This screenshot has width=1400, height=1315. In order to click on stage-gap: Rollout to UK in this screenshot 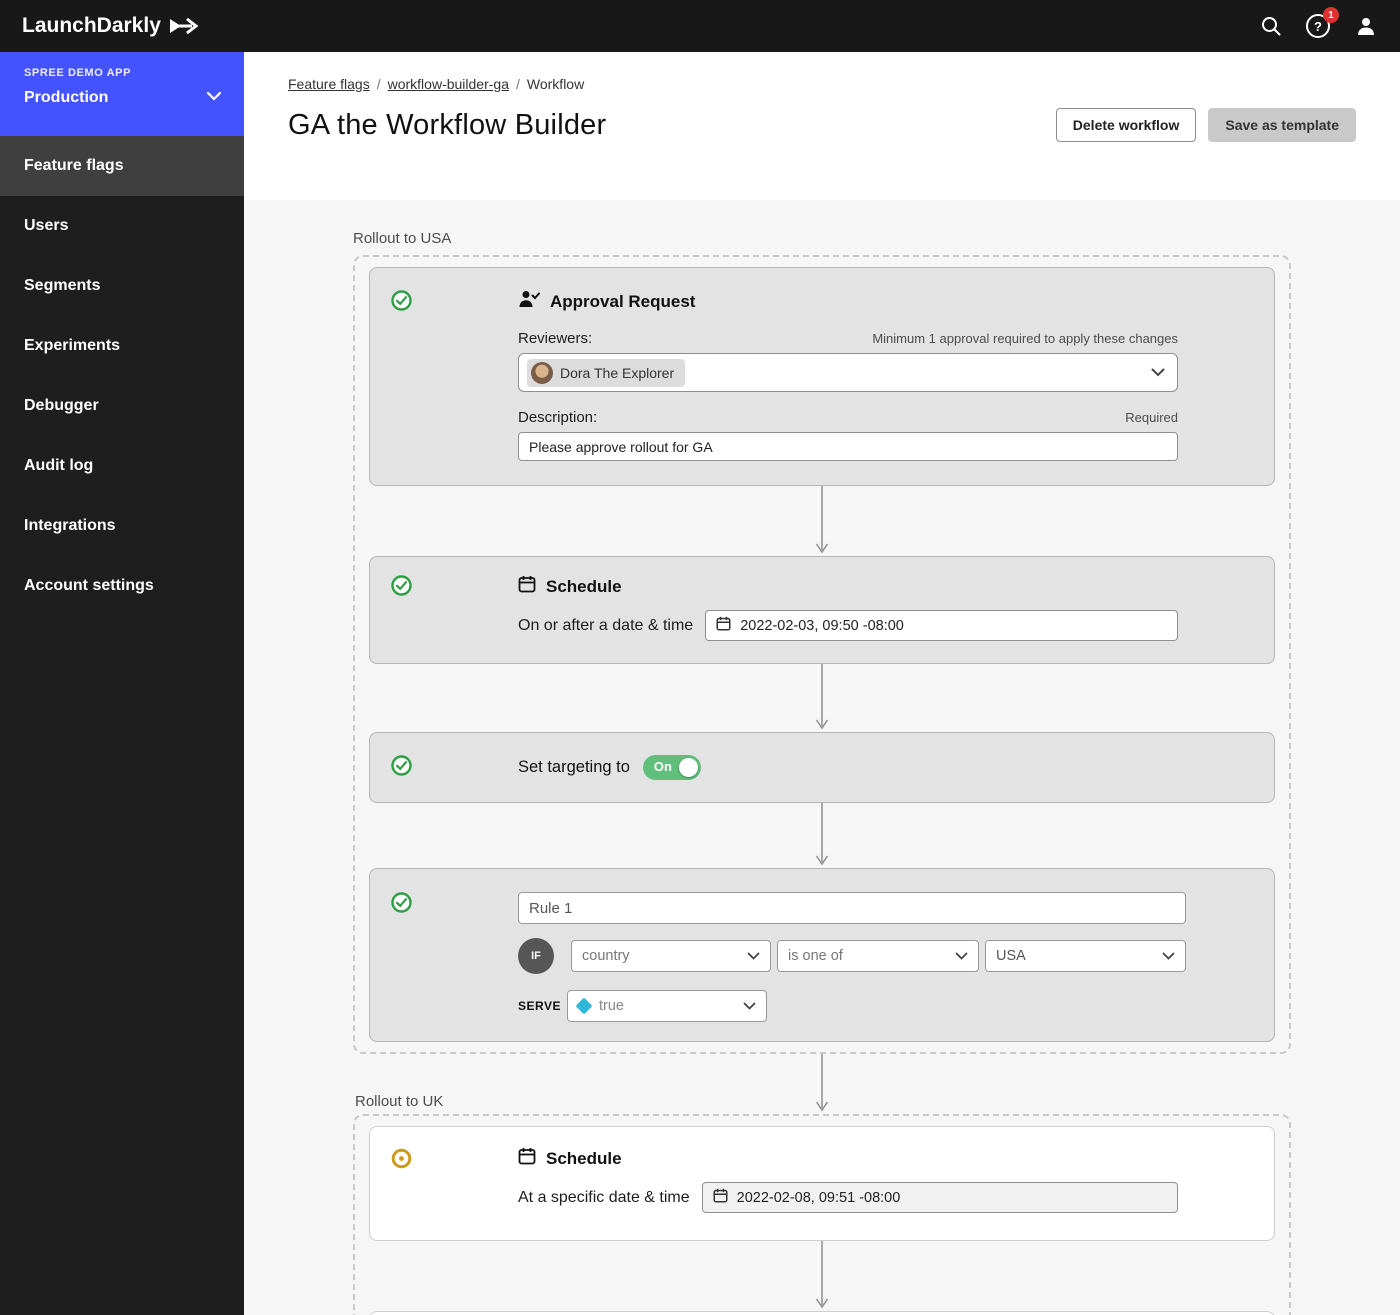, I will do `click(822, 1084)`.